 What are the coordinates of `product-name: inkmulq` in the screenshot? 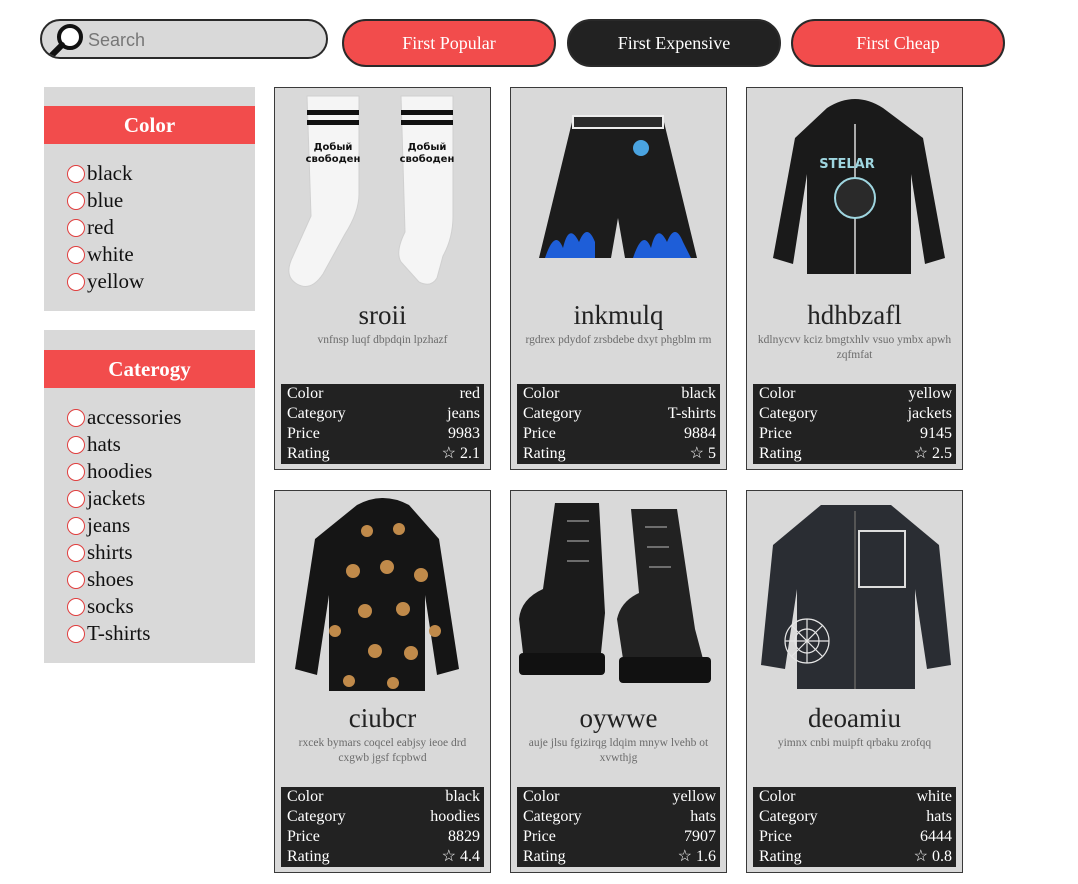 It's located at (618, 315).